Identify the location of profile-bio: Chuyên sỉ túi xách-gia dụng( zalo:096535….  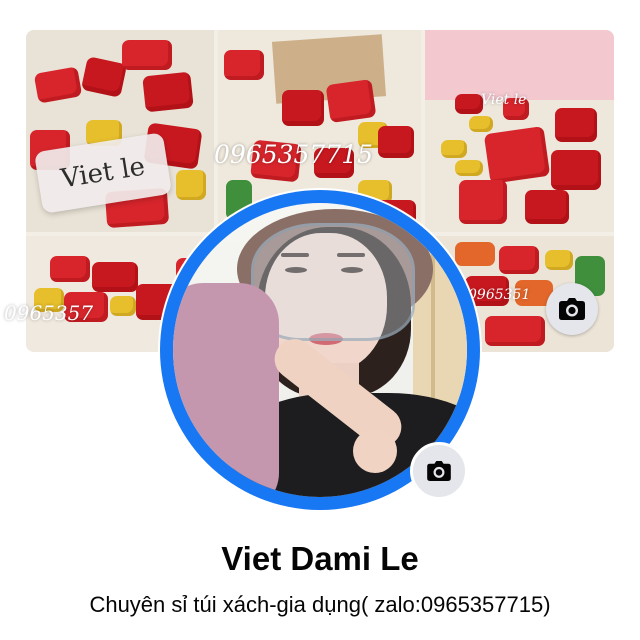
(320, 604).